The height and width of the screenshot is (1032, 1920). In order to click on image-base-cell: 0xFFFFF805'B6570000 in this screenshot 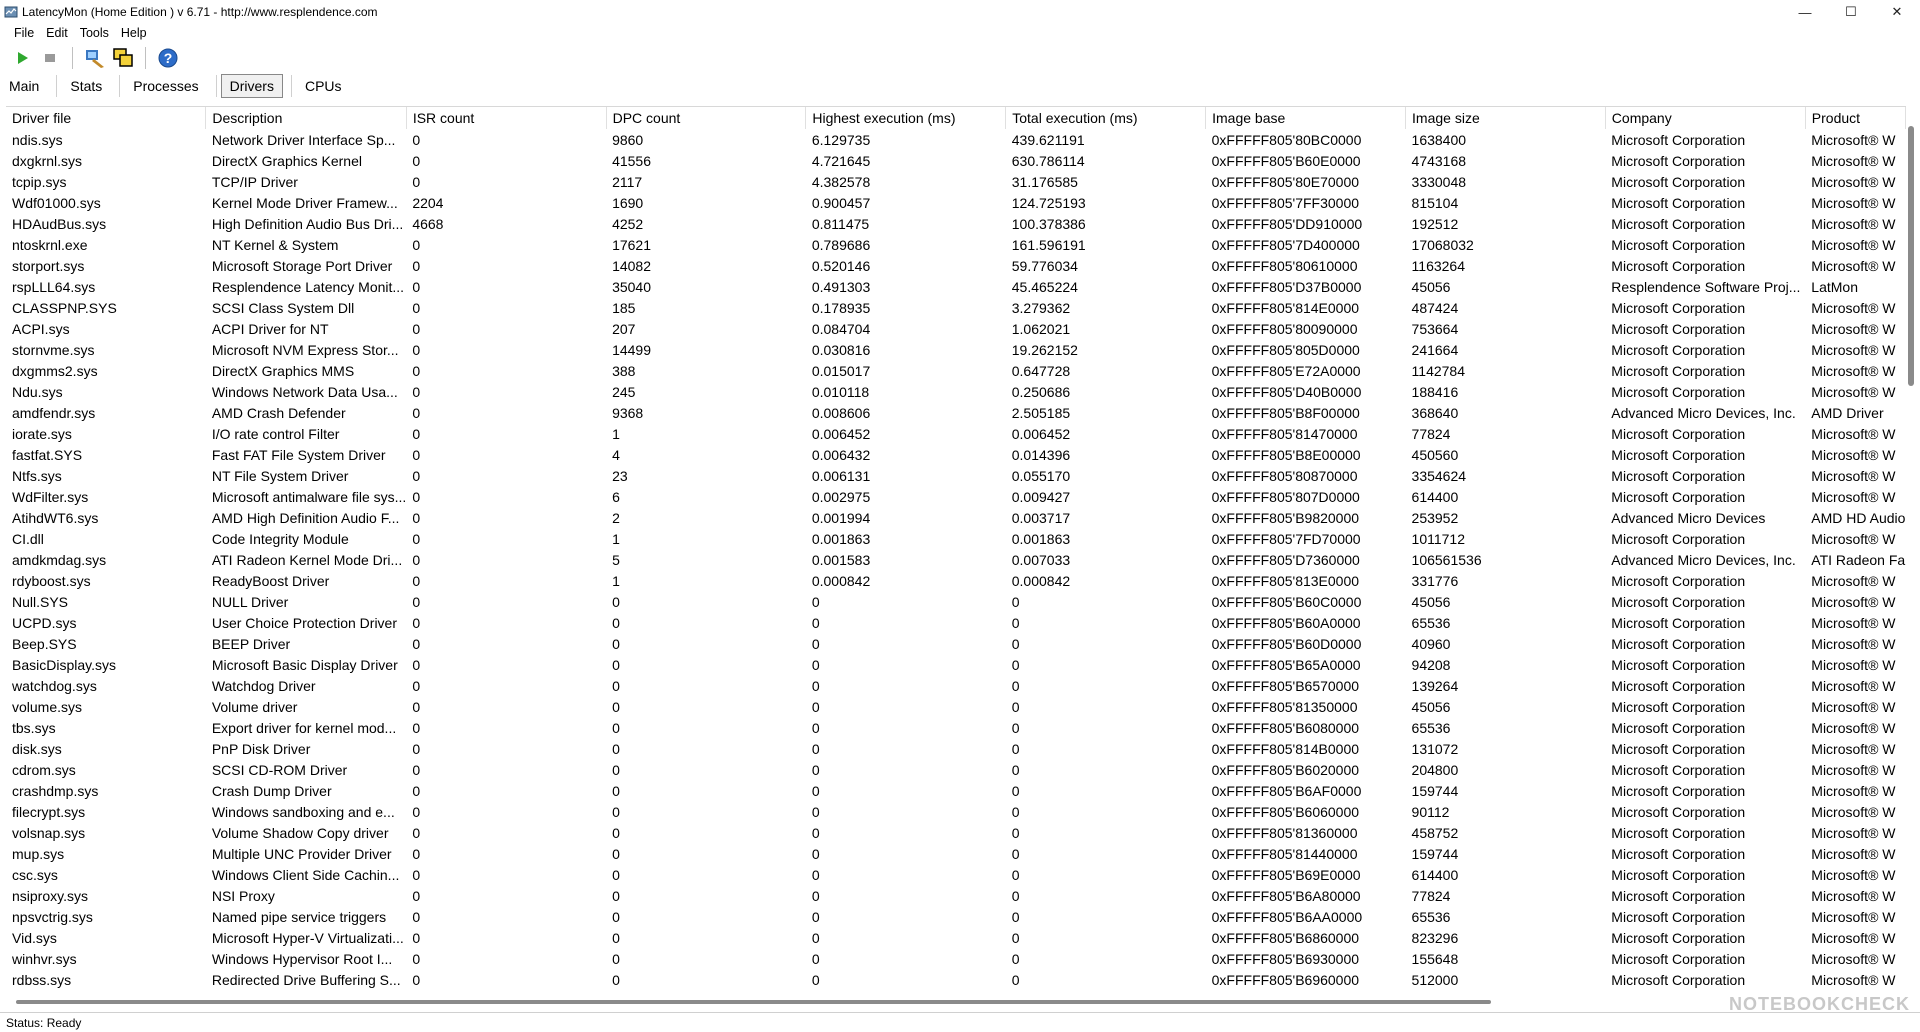, I will do `click(1285, 685)`.